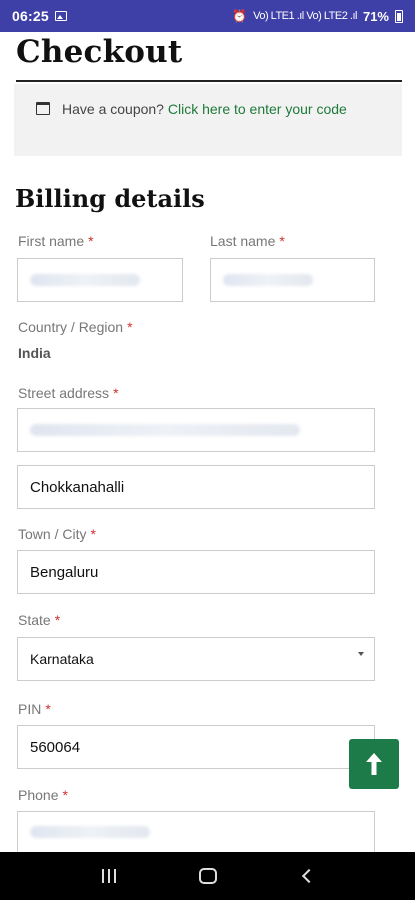 Image resolution: width=415 pixels, height=900 pixels. I want to click on home-icon, so click(207, 876).